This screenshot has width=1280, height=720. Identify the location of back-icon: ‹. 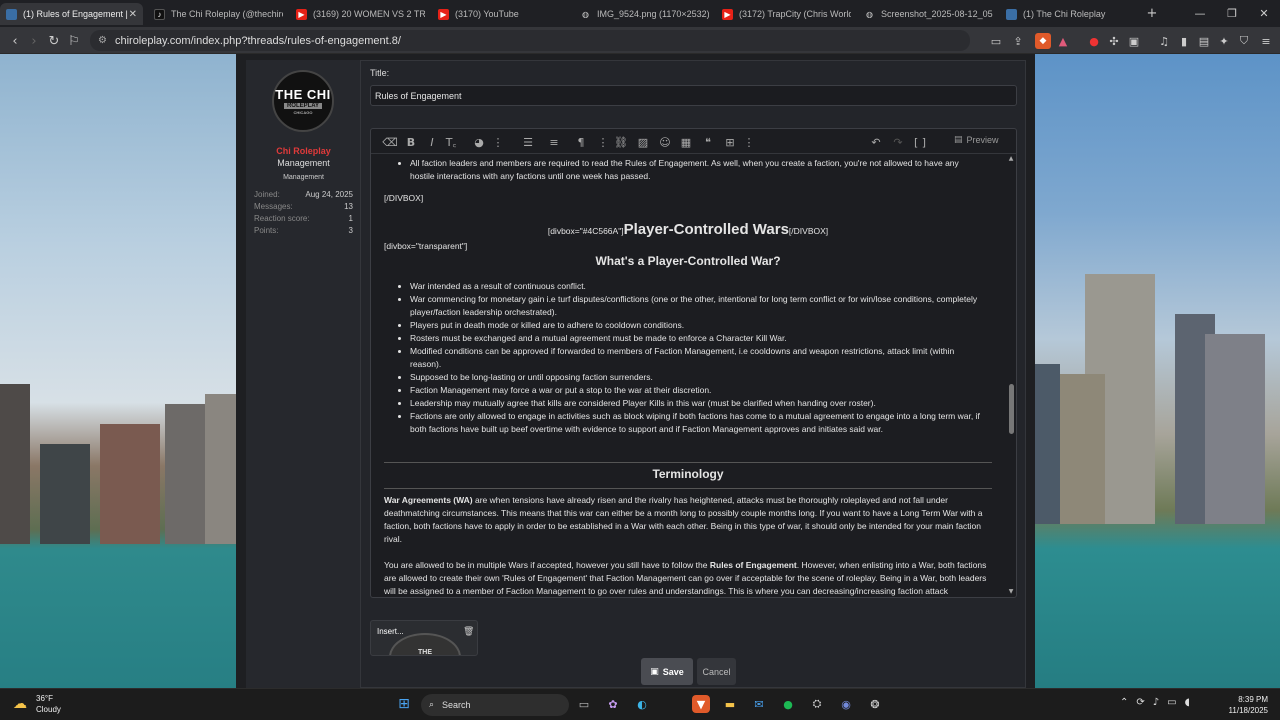
(15, 41).